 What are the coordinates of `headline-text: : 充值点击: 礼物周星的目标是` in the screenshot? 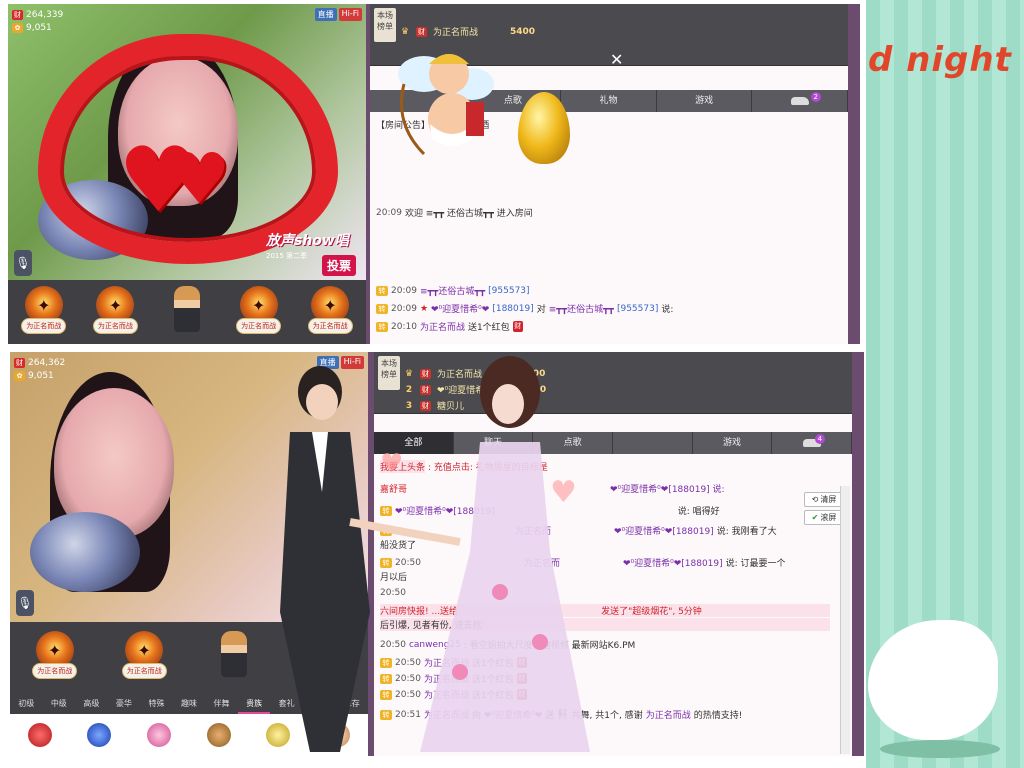 It's located at (488, 468).